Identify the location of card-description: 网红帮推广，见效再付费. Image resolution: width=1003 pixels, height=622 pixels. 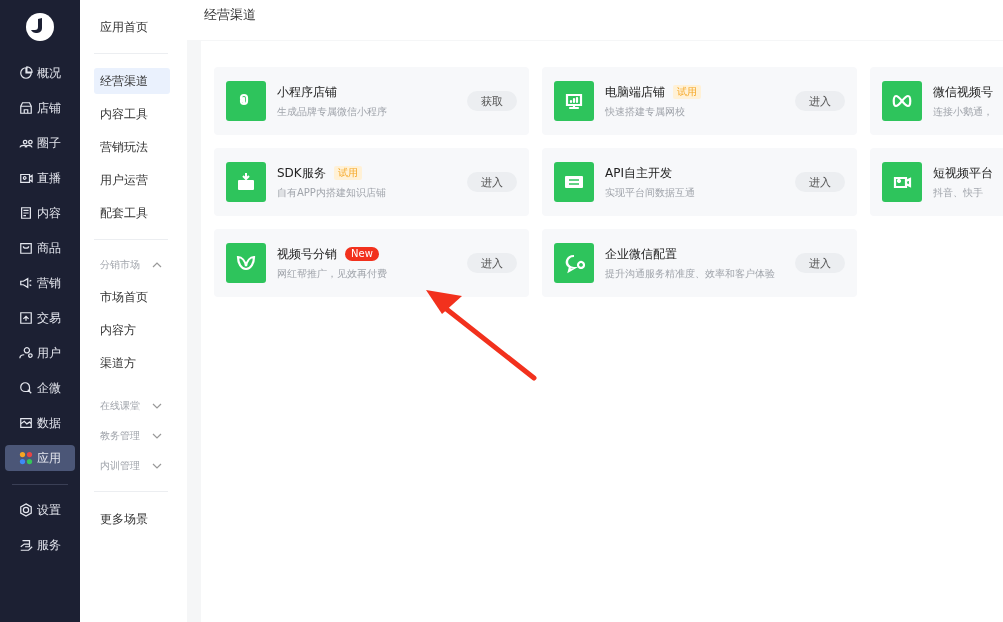
(332, 273).